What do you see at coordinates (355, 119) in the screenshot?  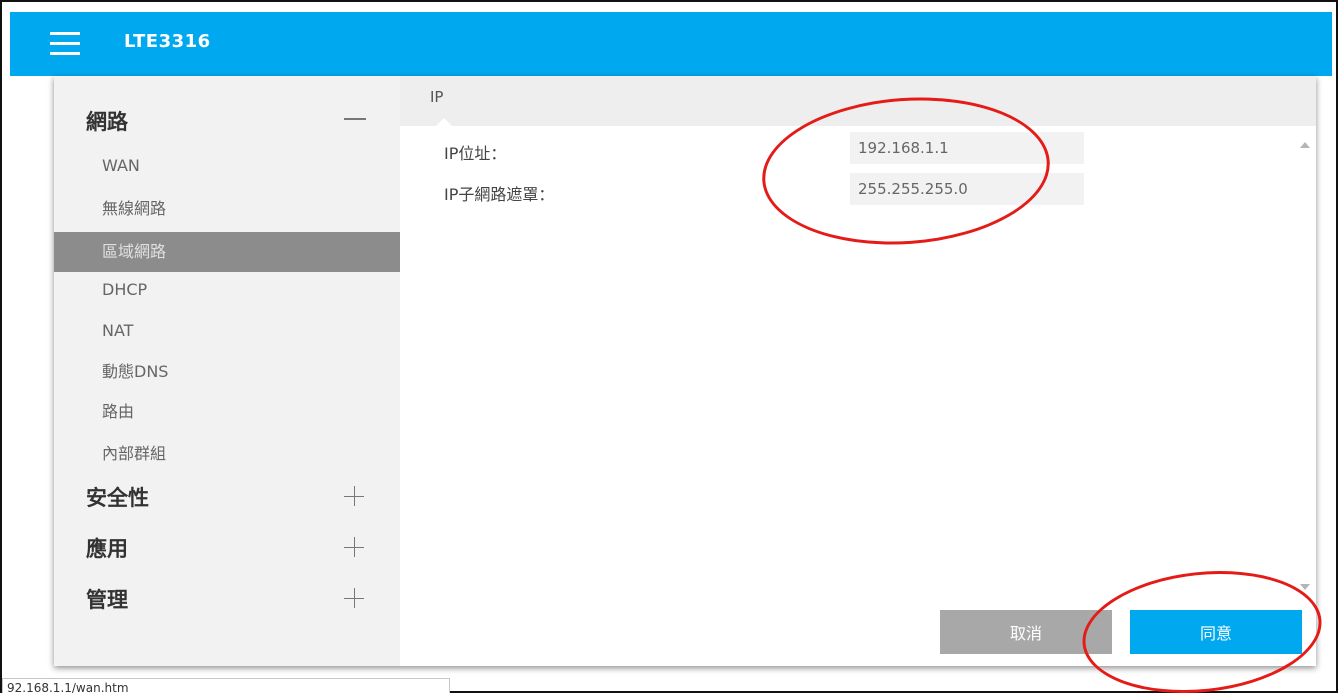 I see `collapse-minus-icon` at bounding box center [355, 119].